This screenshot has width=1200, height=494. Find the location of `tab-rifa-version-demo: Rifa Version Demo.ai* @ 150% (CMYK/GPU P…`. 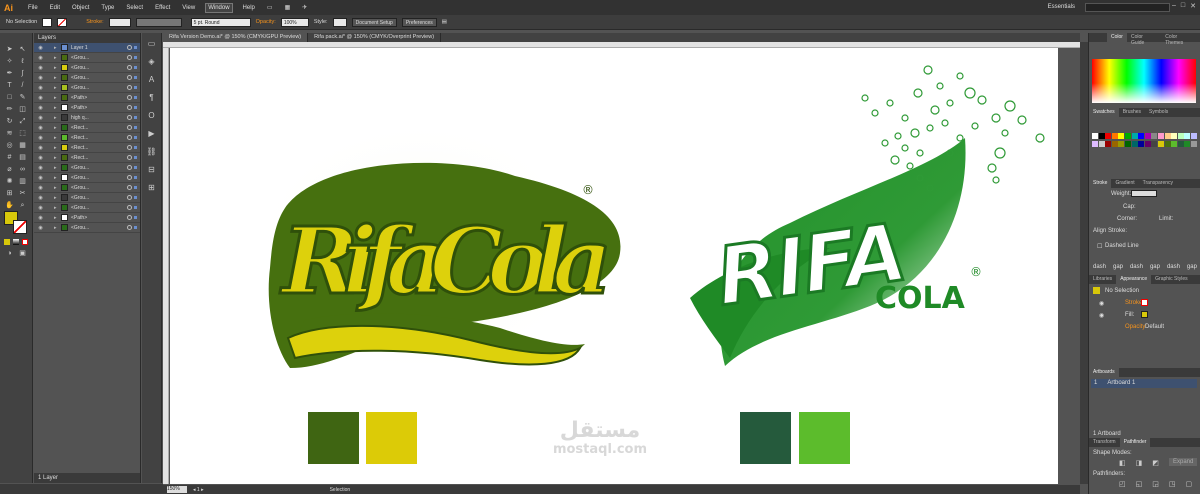

tab-rifa-version-demo: Rifa Version Demo.ai* @ 150% (CMYK/GPU P… is located at coordinates (236, 37).